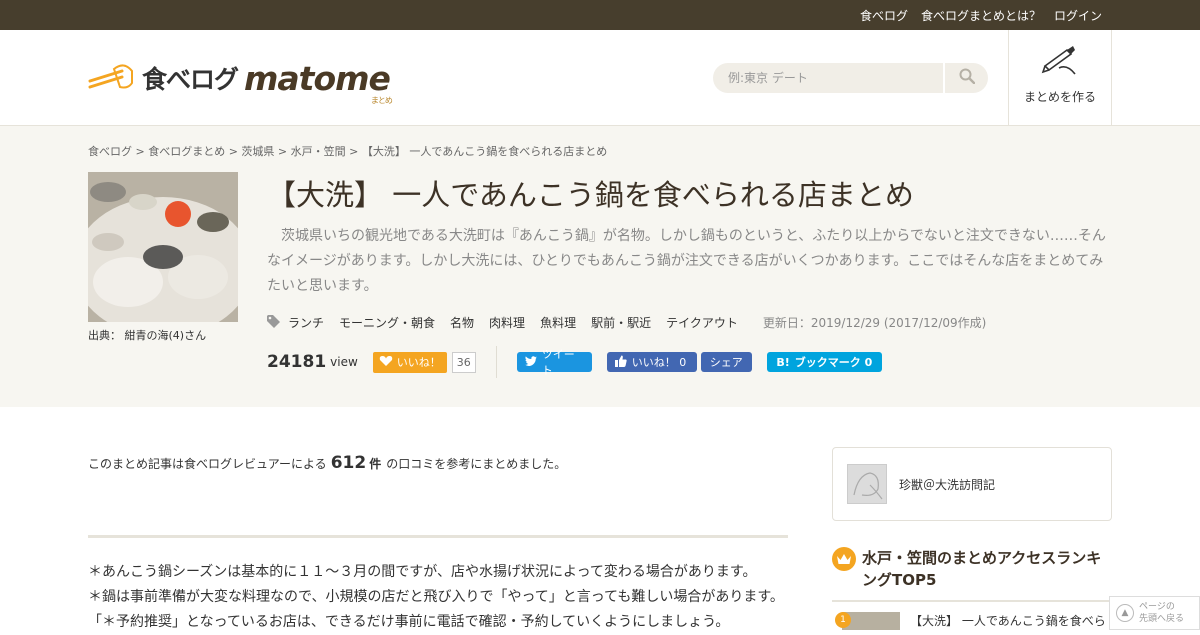 The image size is (1200, 635). I want to click on search-input, so click(828, 78).